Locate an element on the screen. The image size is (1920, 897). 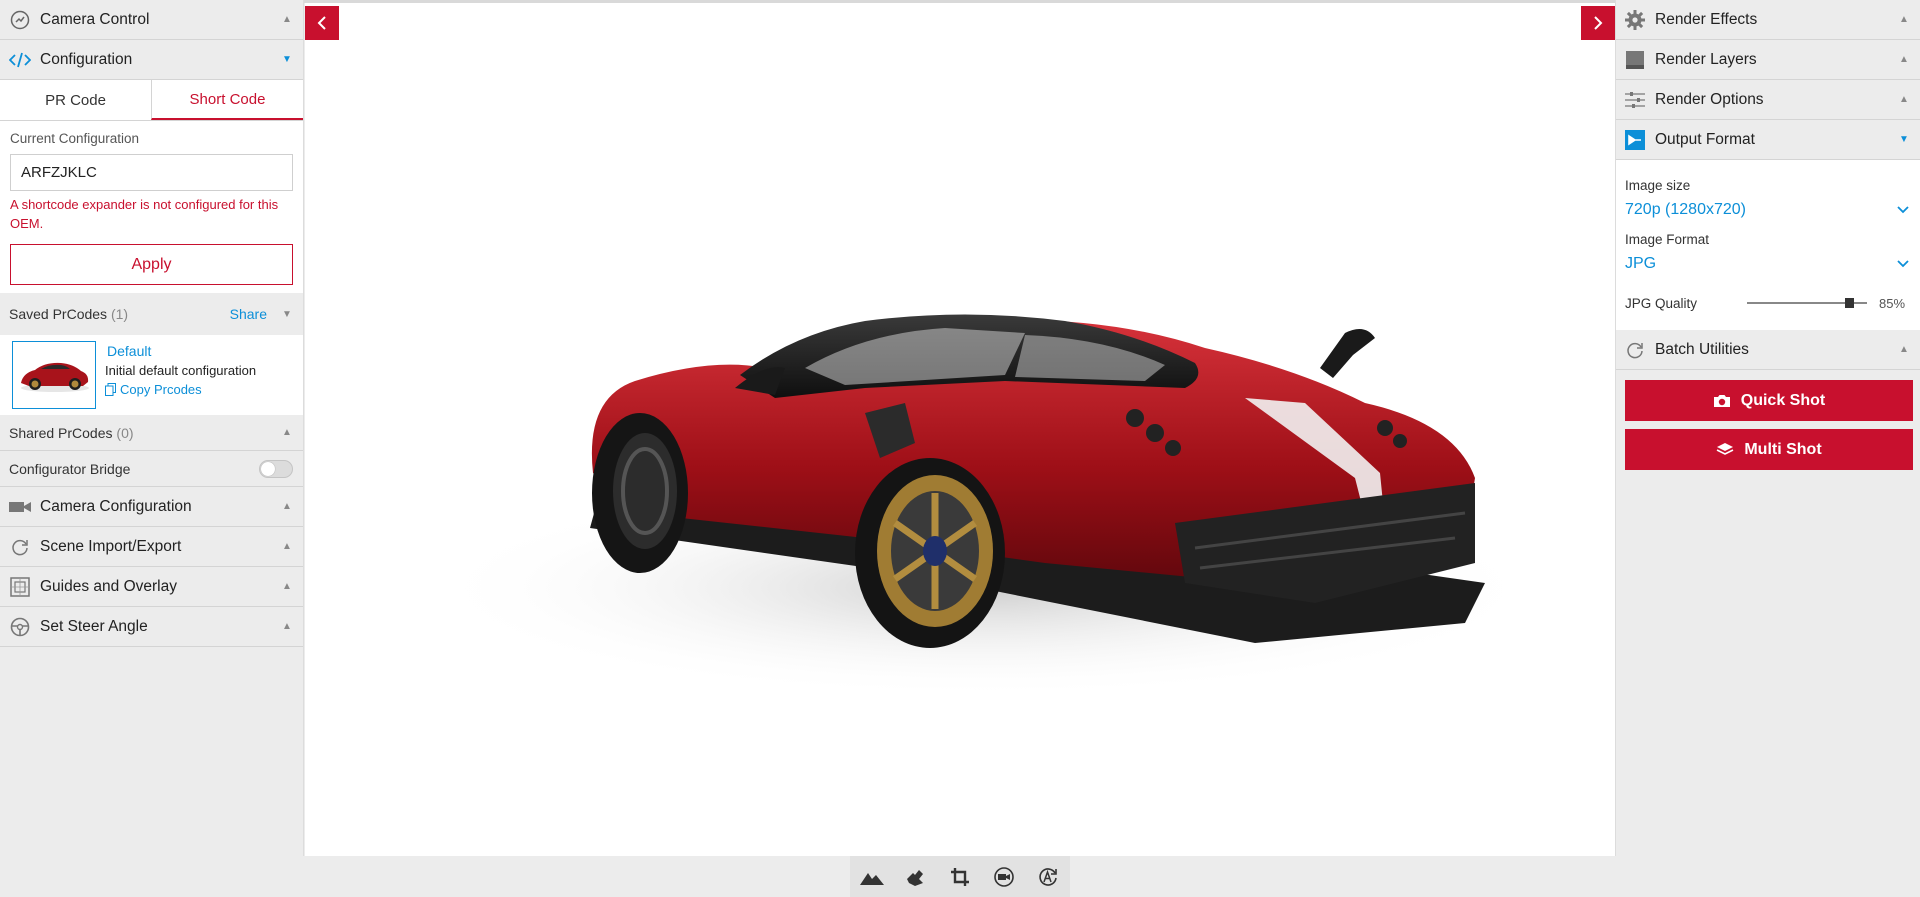
environment-tool-button is located at coordinates (872, 876).